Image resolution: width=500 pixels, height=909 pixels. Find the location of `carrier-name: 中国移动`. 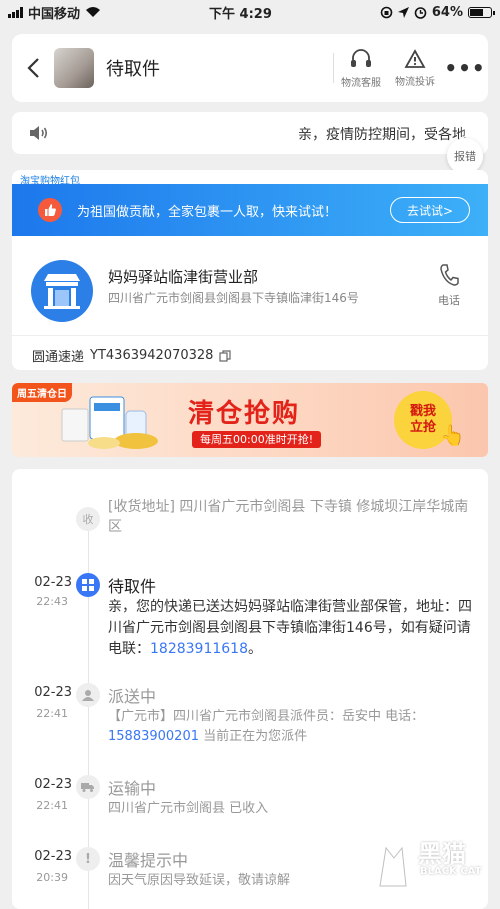

carrier-name: 中国移动 is located at coordinates (54, 14).